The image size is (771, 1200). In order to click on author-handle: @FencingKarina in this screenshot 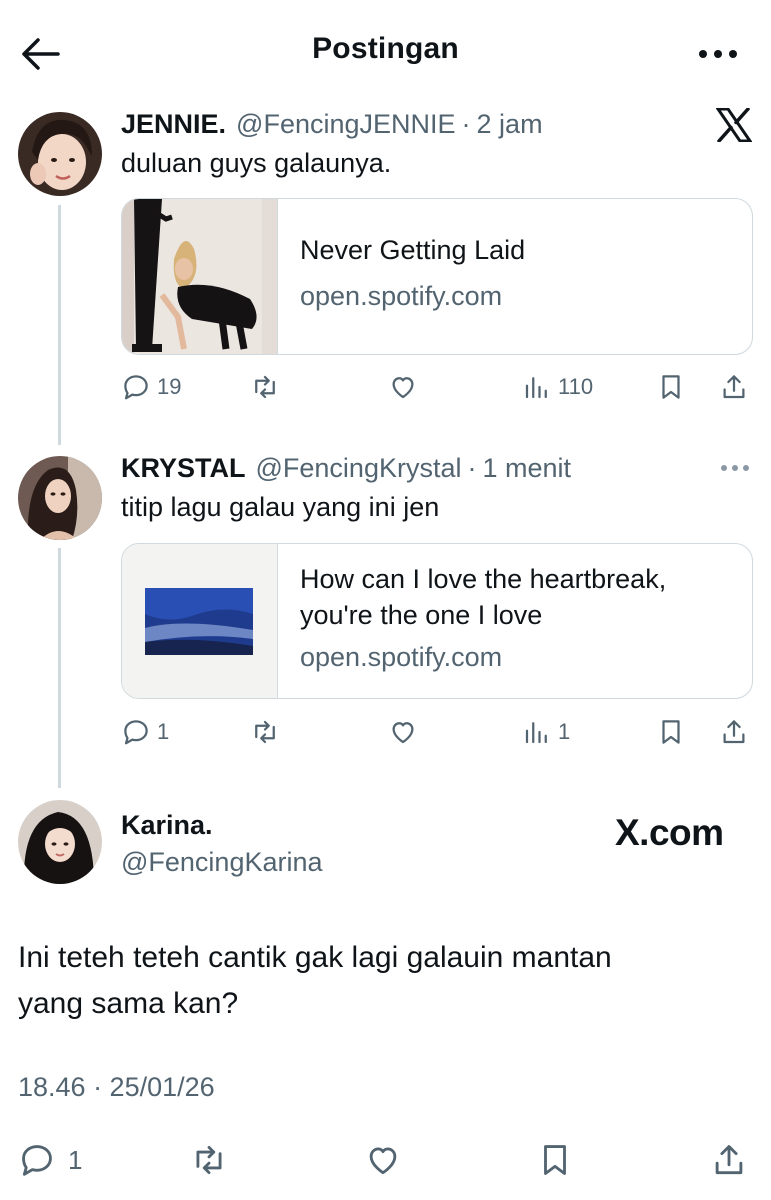, I will do `click(222, 862)`.